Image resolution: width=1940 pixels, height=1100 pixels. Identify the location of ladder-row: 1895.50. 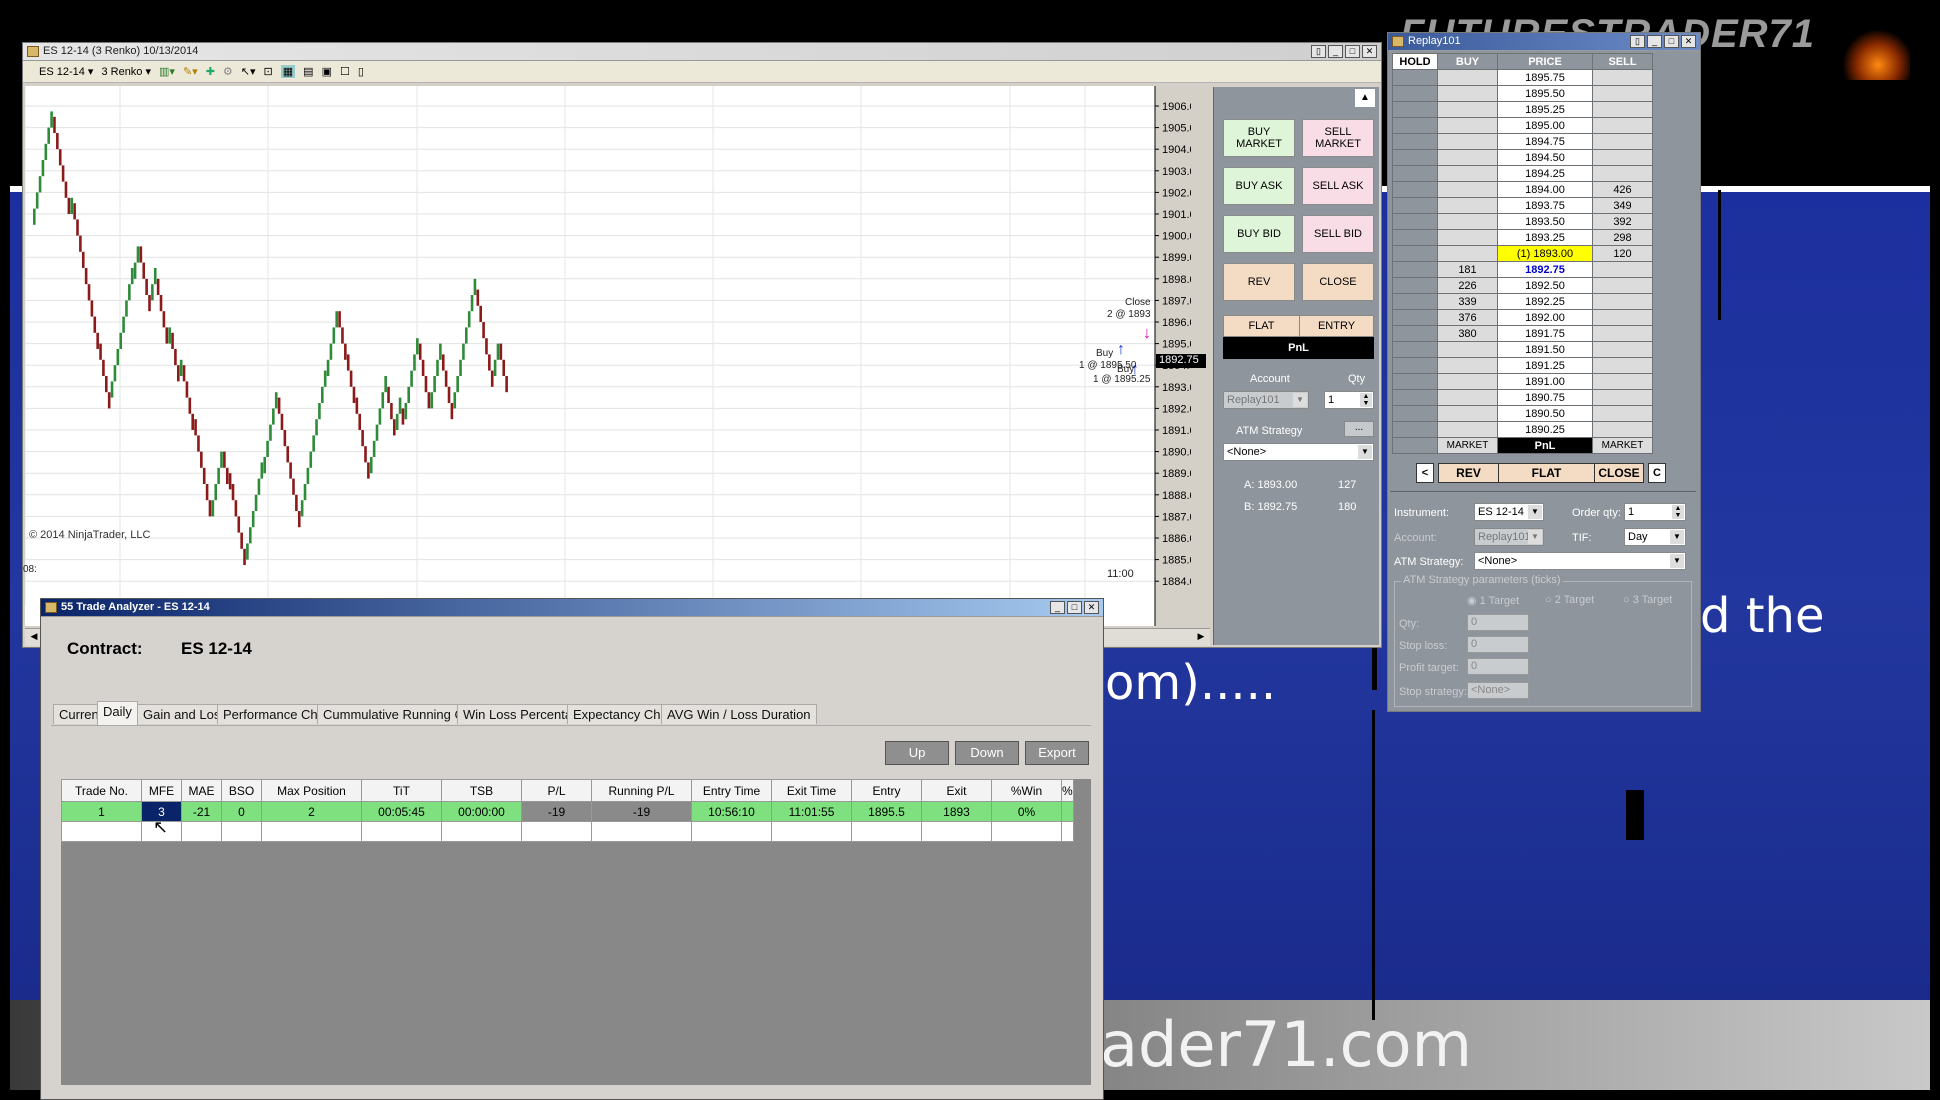
(1522, 93).